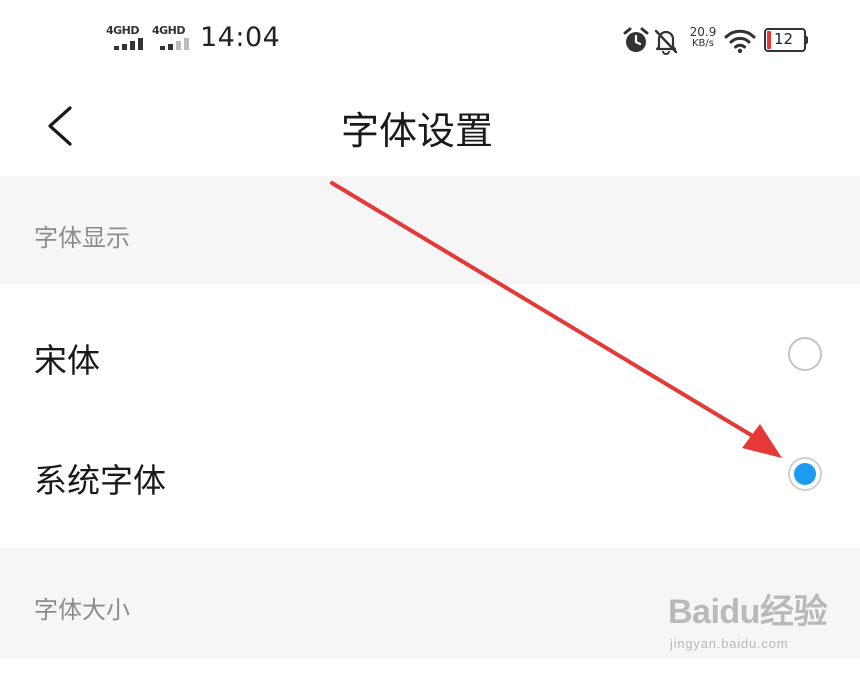 Image resolution: width=860 pixels, height=678 pixels. I want to click on signal-indicator-2: 4GHD, so click(173, 38).